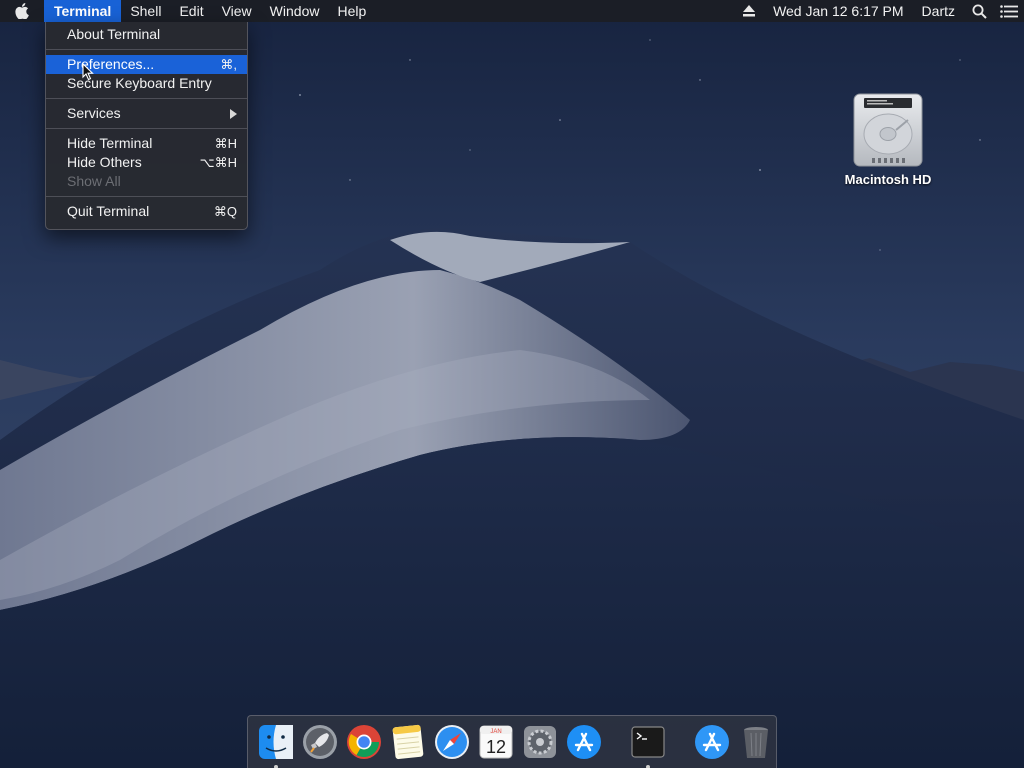 The width and height of the screenshot is (1024, 768). I want to click on menu-item-quit-terminal: Quit Terminal ⌘Q, so click(146, 211).